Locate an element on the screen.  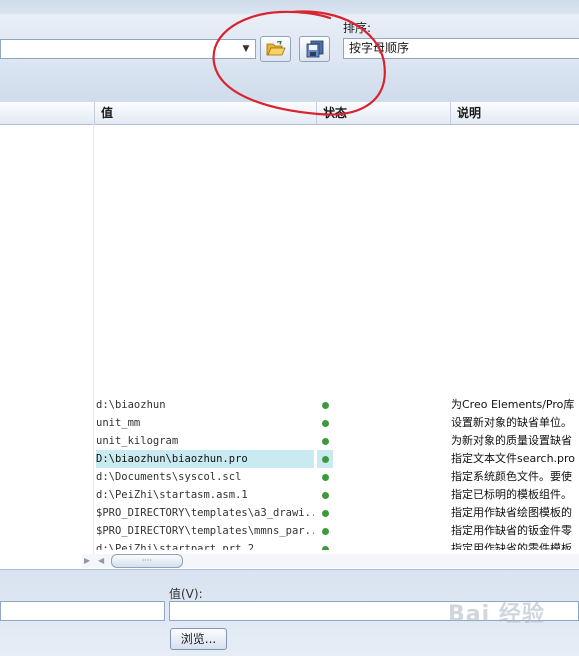
scroll-right-icon: ▶ is located at coordinates (87, 560).